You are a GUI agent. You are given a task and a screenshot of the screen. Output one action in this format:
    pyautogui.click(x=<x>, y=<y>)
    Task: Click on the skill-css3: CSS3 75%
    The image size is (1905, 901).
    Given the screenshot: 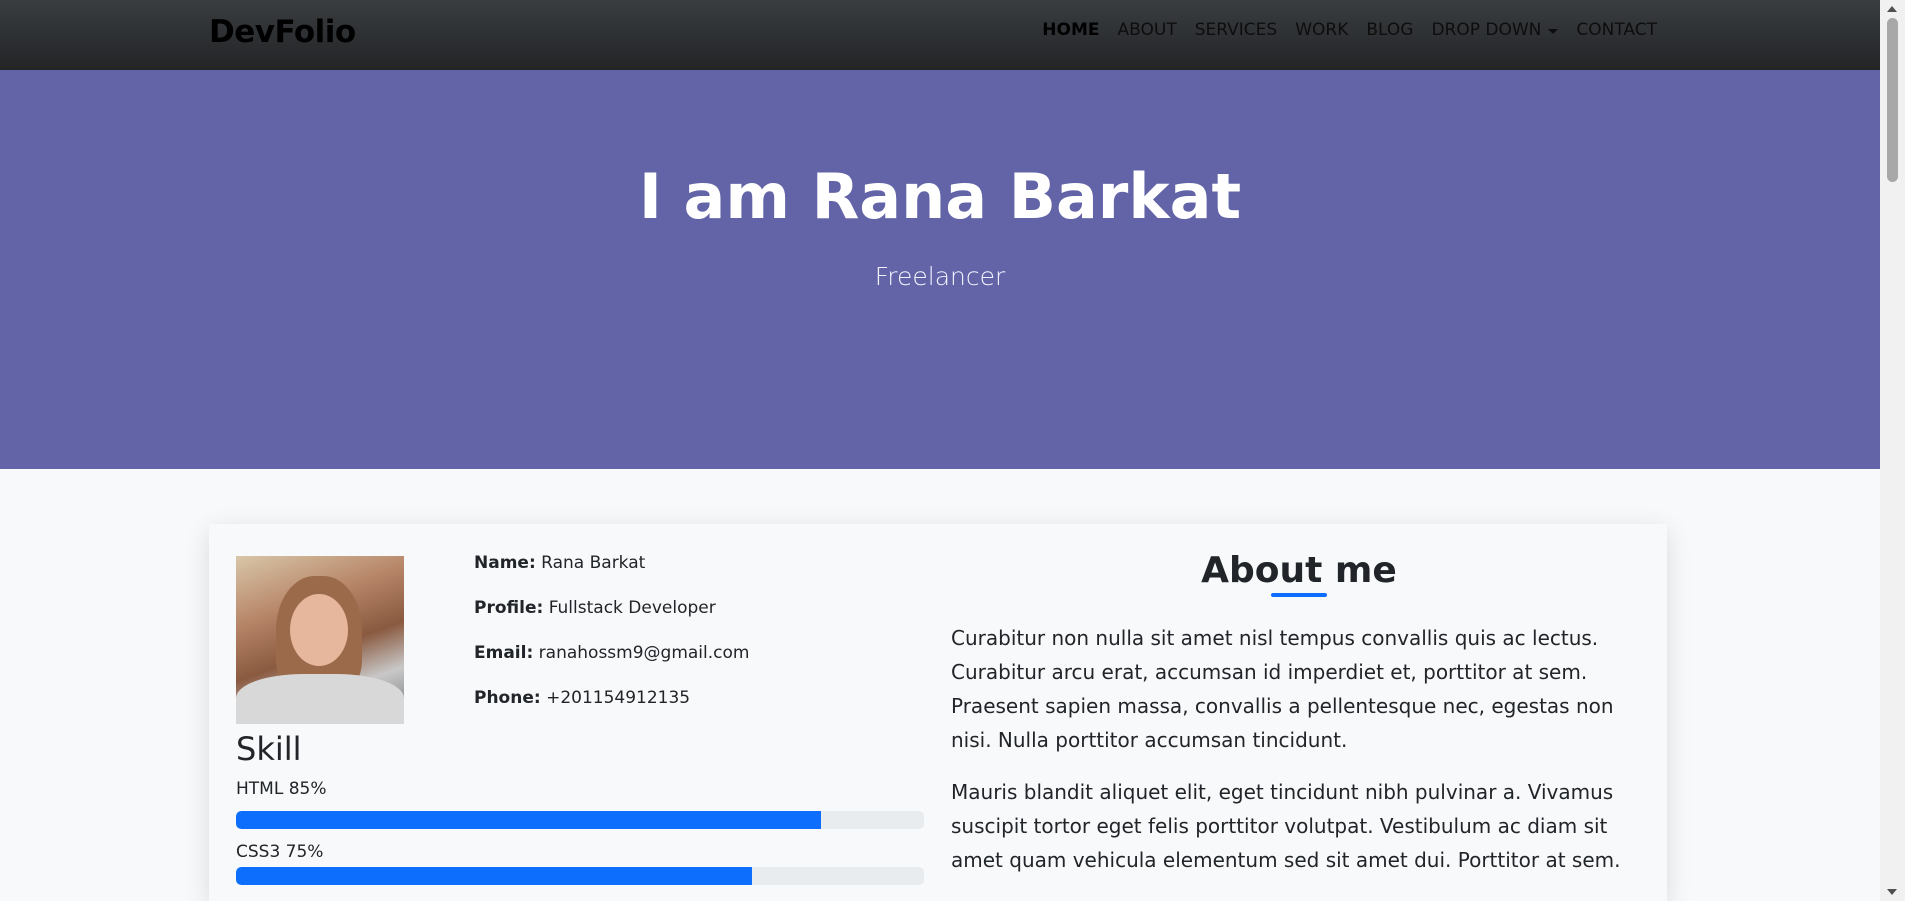 What is the action you would take?
    pyautogui.click(x=580, y=863)
    